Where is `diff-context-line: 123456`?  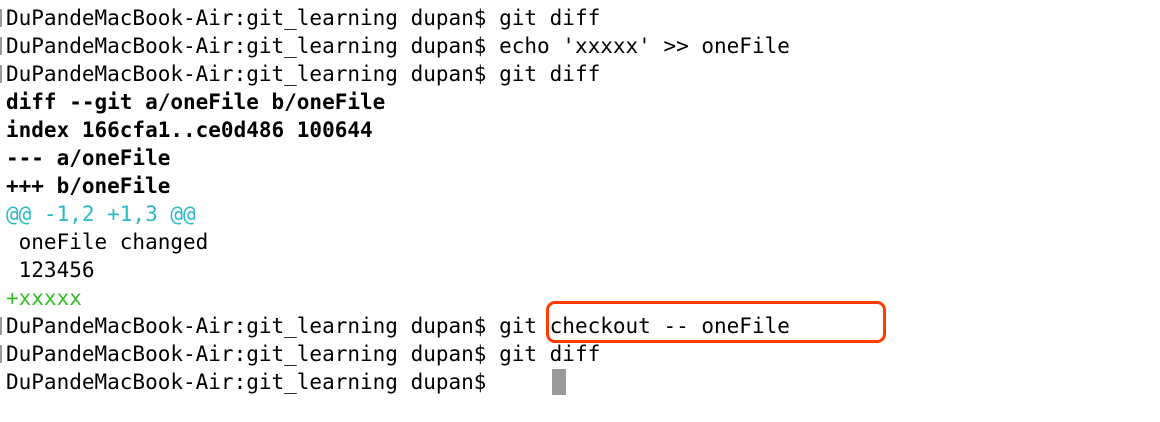 diff-context-line: 123456 is located at coordinates (50, 270).